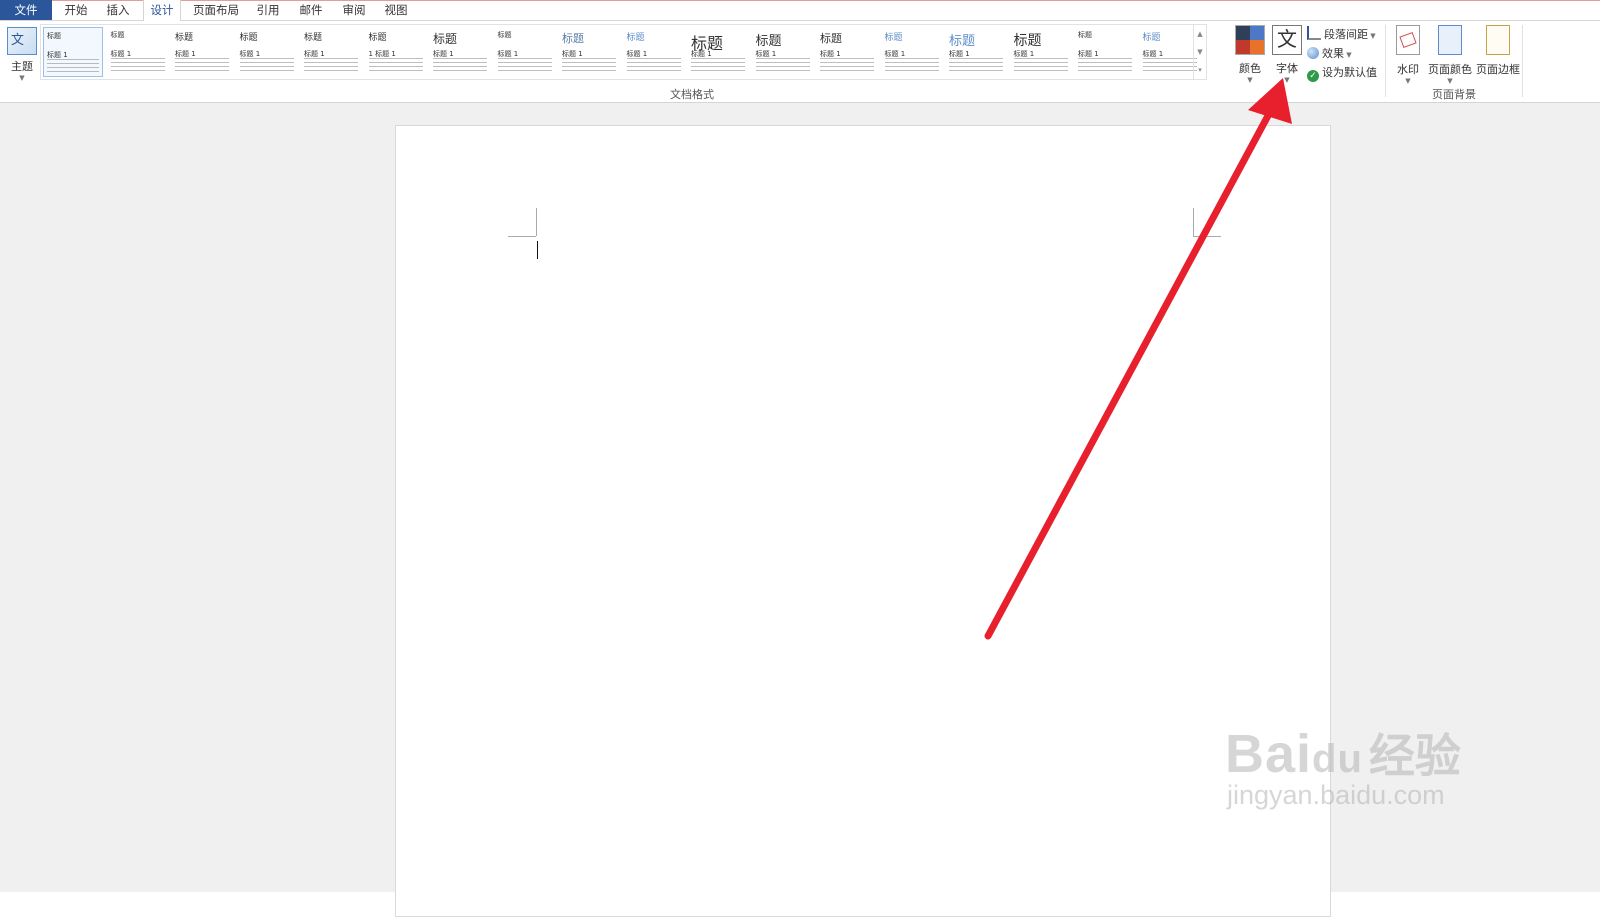 The width and height of the screenshot is (1600, 917). Describe the element at coordinates (395, 52) in the screenshot. I see `style-set-item: 标题 1 标题 1` at that location.